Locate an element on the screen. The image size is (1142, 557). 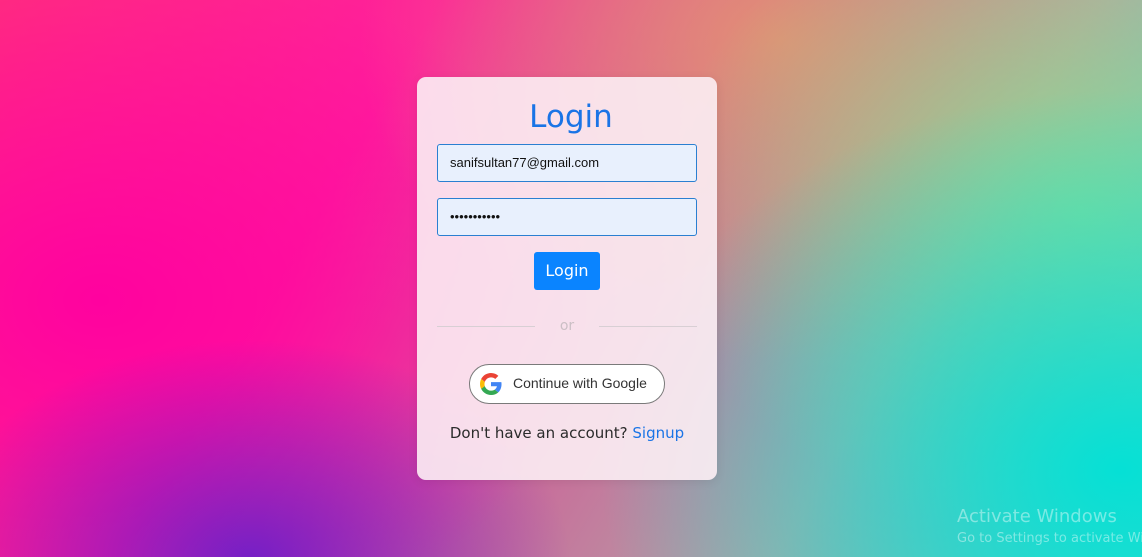
divider-right is located at coordinates (648, 326).